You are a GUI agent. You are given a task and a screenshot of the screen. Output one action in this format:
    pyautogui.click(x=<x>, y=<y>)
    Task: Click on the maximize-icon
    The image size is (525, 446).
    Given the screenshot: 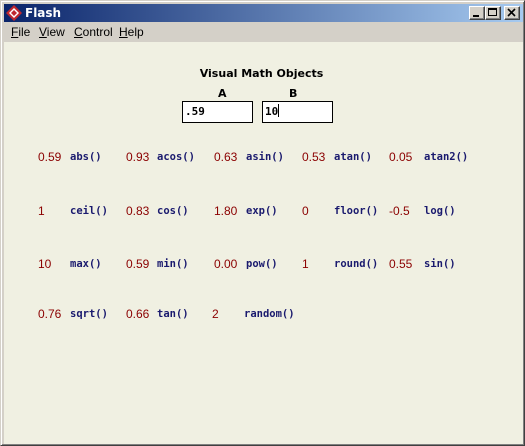 What is the action you would take?
    pyautogui.click(x=492, y=12)
    